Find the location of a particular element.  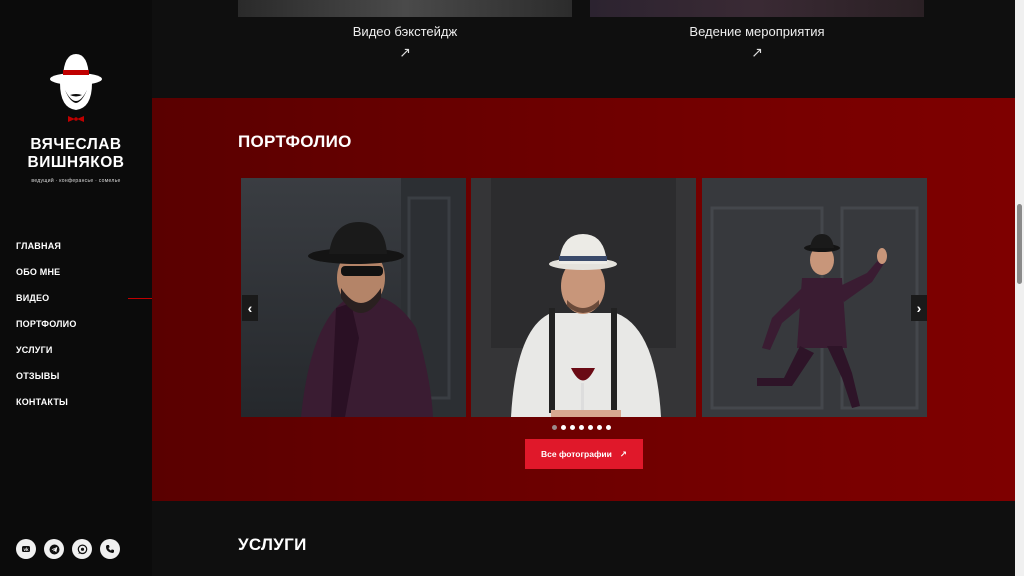

nav-item-home: ГЛАВНАЯ is located at coordinates (46, 253).